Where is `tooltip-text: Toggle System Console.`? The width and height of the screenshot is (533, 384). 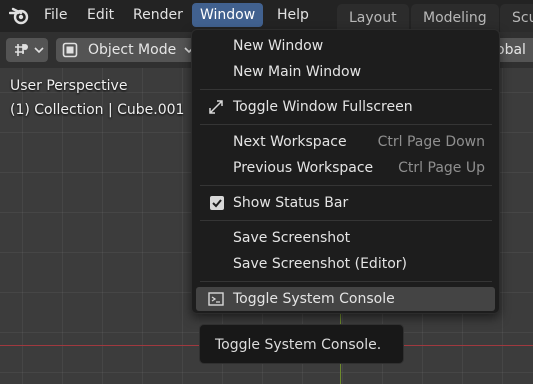 tooltip-text: Toggle System Console. is located at coordinates (298, 345).